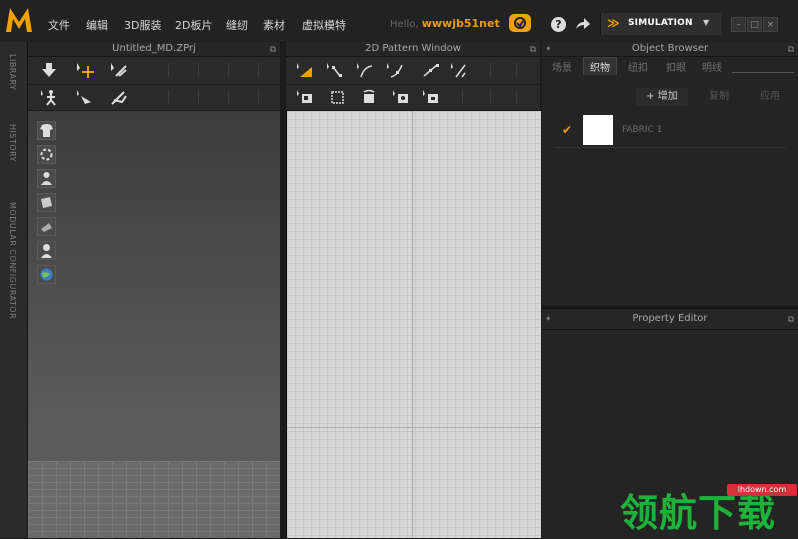 This screenshot has height=539, width=798. What do you see at coordinates (46, 130) in the screenshot?
I see `garment-display-icon` at bounding box center [46, 130].